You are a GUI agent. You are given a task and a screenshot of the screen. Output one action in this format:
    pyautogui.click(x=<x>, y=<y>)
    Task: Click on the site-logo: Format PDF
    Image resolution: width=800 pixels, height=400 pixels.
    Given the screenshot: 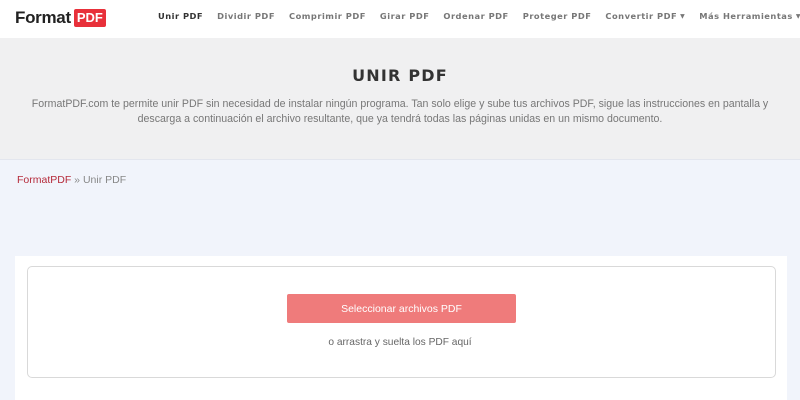 What is the action you would take?
    pyautogui.click(x=60, y=18)
    